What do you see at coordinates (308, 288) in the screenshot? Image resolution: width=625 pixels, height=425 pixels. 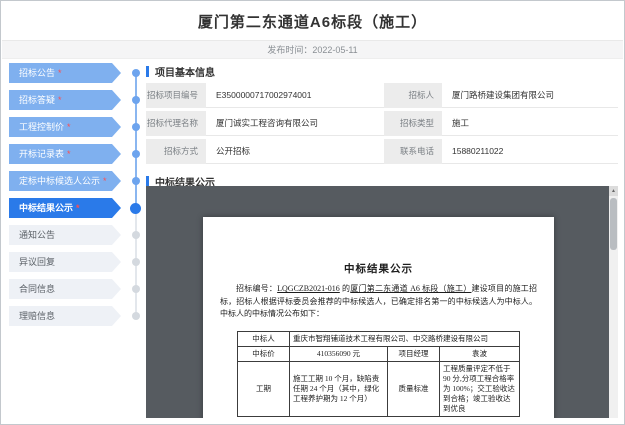 I see `bid-number: LQGCZB2021-016` at bounding box center [308, 288].